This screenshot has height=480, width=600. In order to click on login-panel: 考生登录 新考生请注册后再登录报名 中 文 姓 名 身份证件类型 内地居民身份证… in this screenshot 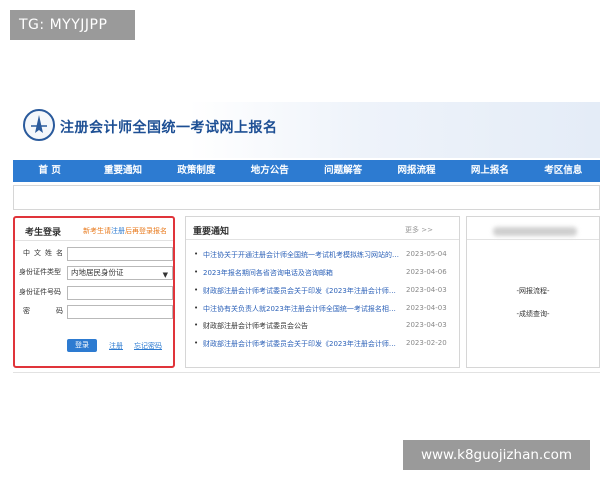, I will do `click(94, 292)`.